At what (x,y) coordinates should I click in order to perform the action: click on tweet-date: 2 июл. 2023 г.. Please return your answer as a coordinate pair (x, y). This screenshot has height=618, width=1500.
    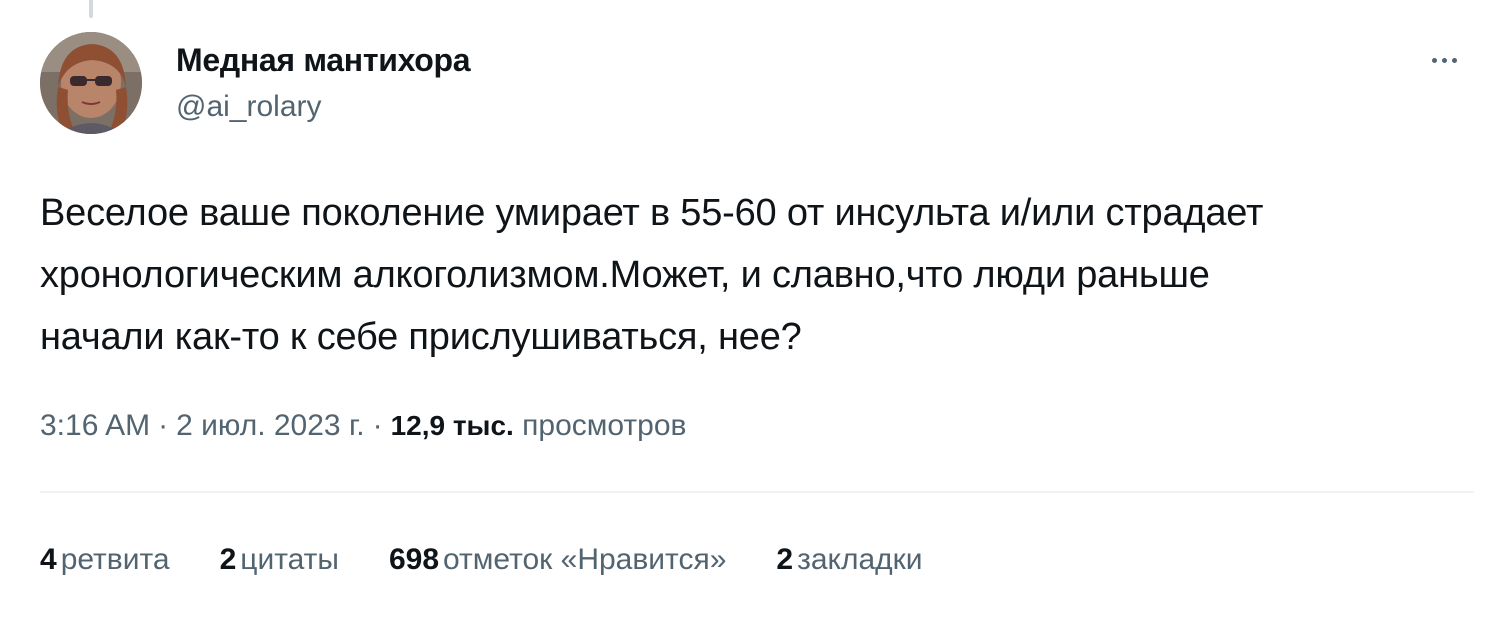
    Looking at the image, I should click on (270, 425).